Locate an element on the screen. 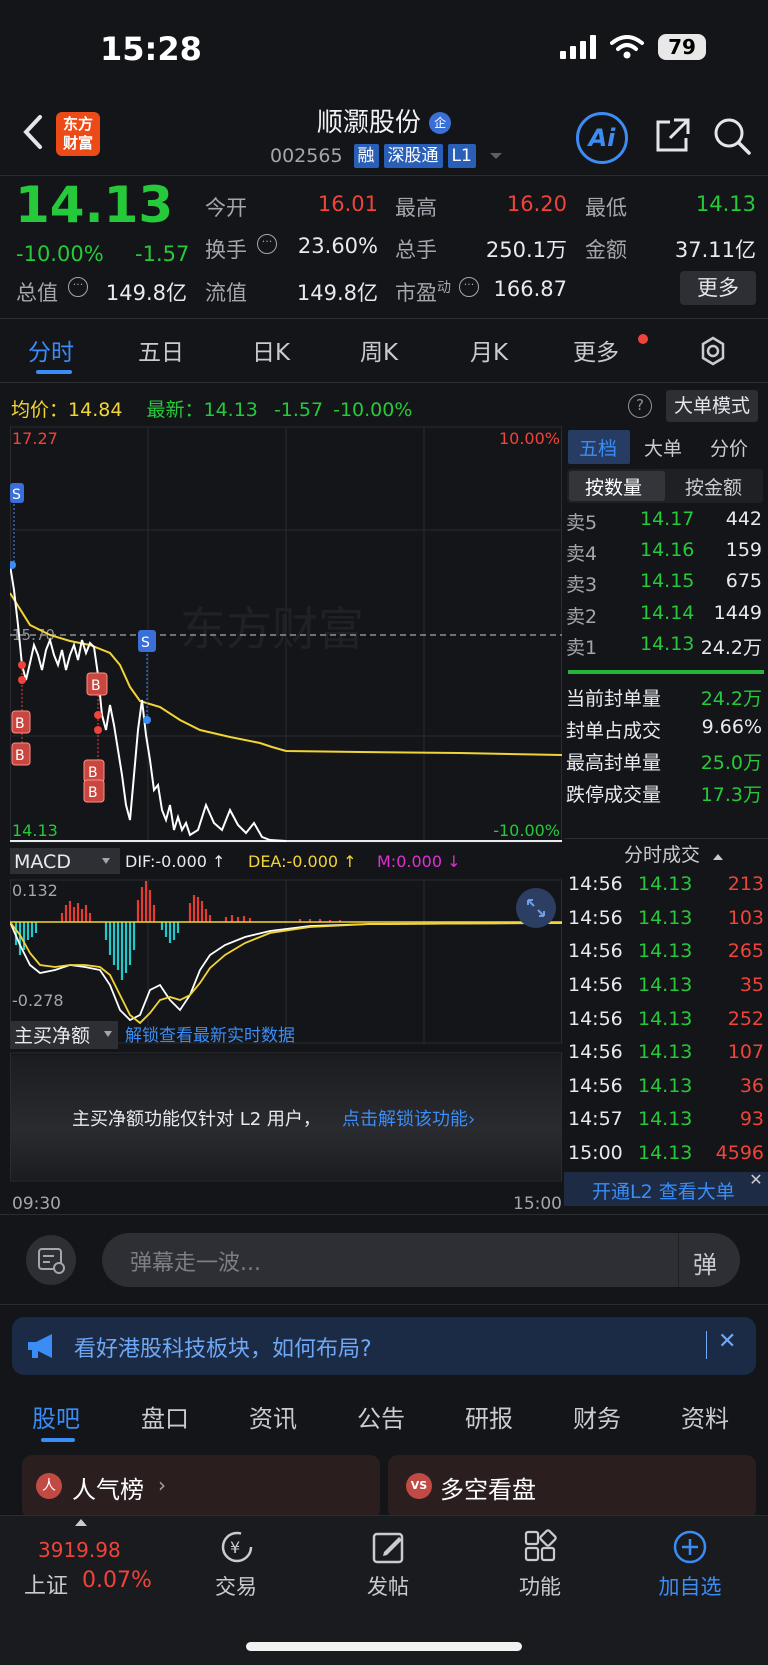 The height and width of the screenshot is (1665, 768). list-item: 卖1 14.13 24.2万 is located at coordinates (666, 646).